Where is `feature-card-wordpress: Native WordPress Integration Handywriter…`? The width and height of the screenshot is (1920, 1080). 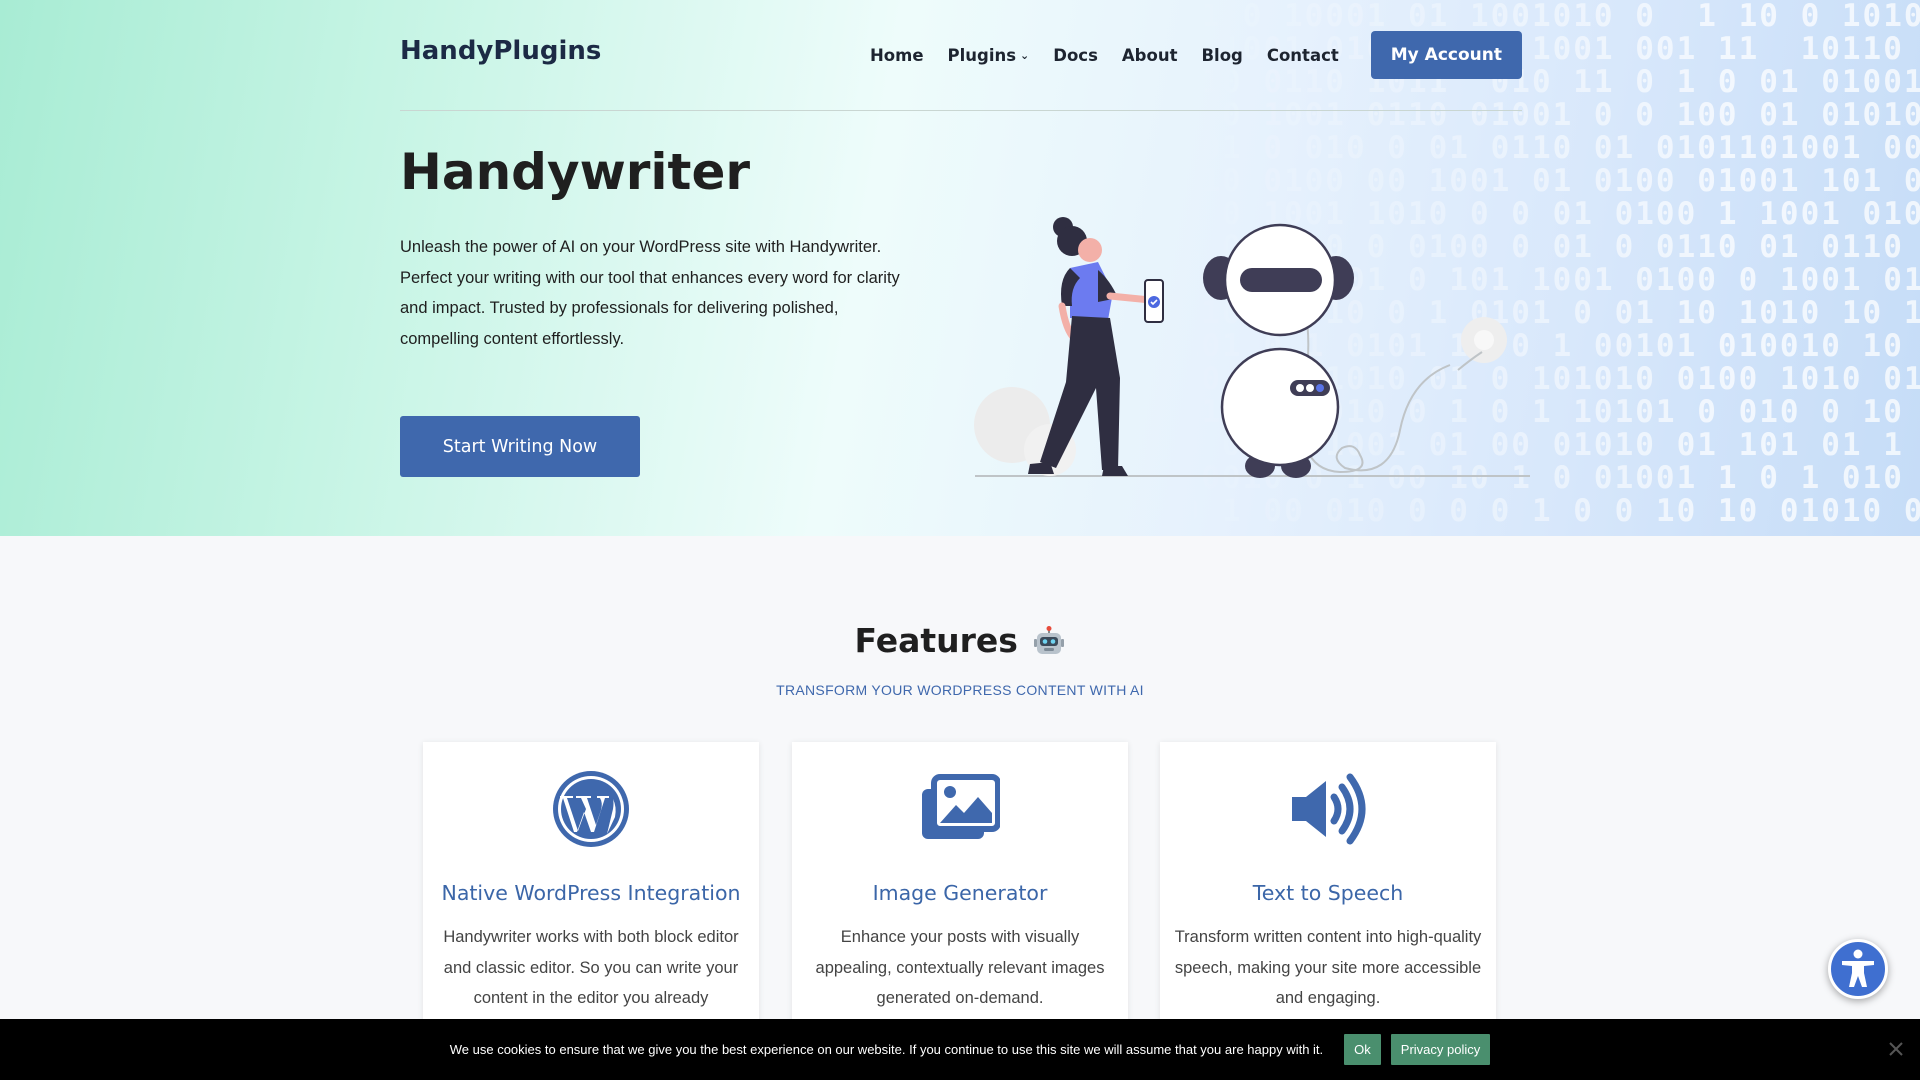 feature-card-wordpress: Native WordPress Integration Handywriter… is located at coordinates (591, 902).